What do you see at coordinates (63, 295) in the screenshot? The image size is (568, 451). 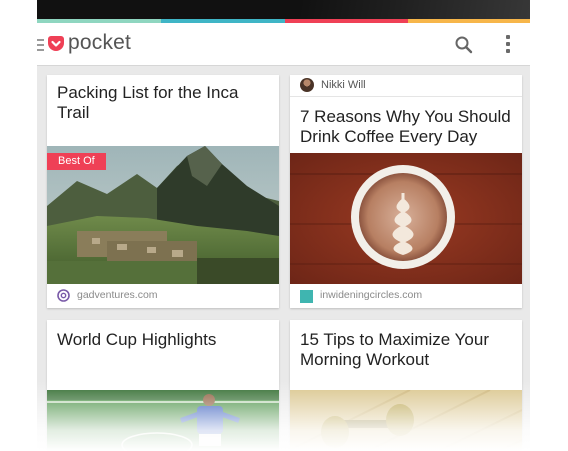 I see `at-sign-icon` at bounding box center [63, 295].